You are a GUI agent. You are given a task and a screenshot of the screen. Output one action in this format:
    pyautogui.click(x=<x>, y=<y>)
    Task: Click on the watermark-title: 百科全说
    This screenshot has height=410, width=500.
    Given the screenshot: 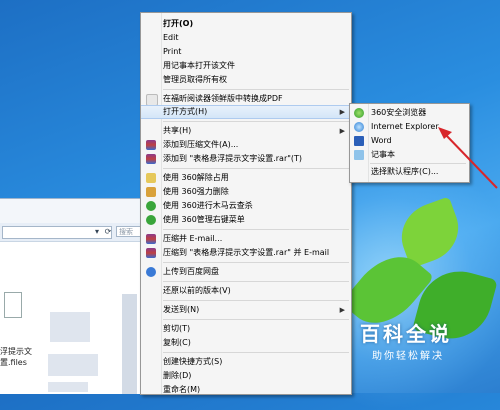 What is the action you would take?
    pyautogui.click(x=406, y=334)
    